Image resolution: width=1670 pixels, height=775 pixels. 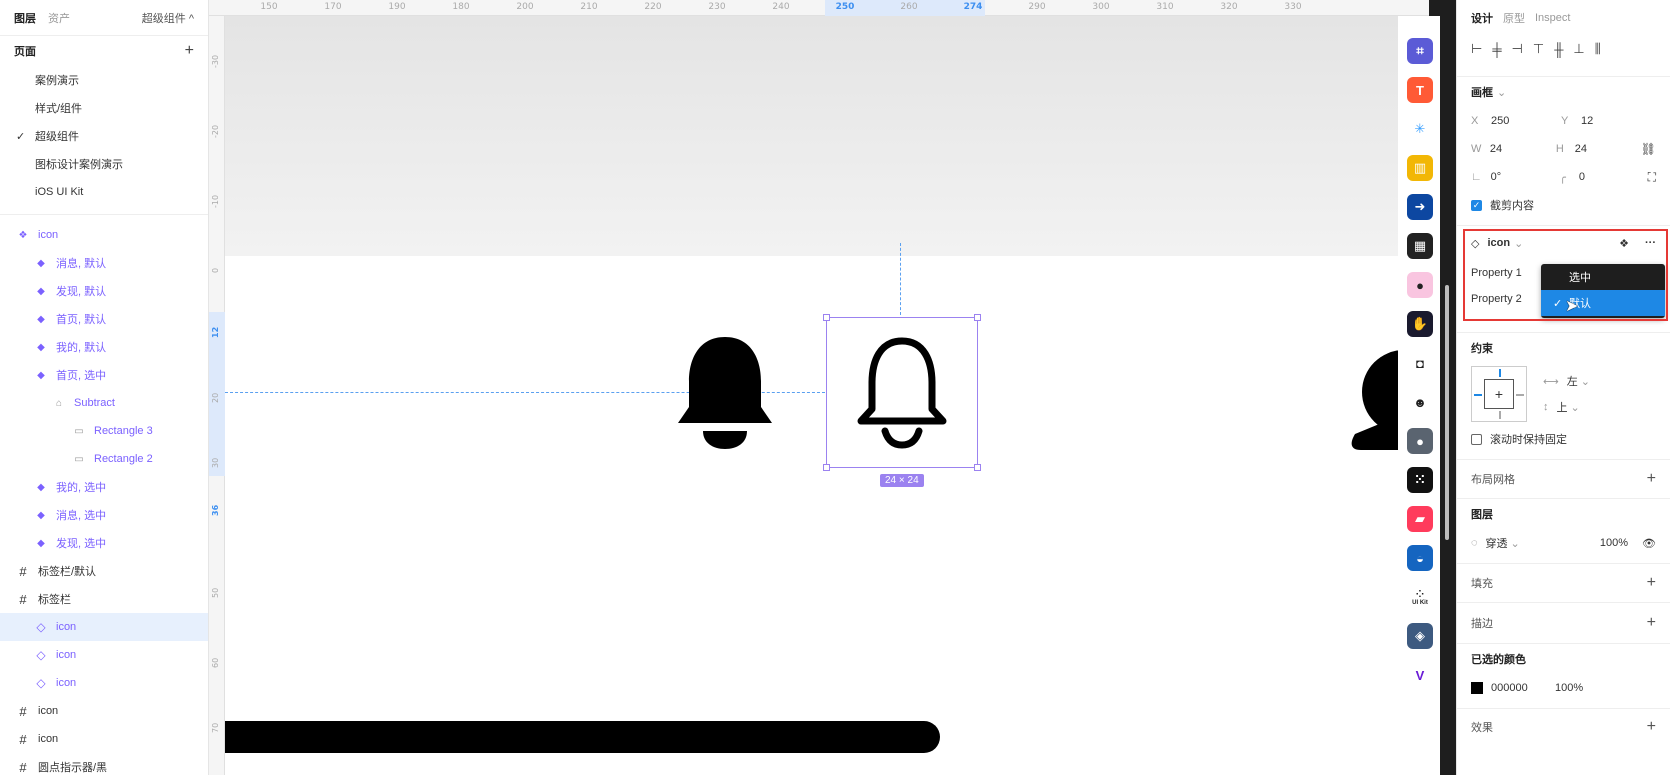 I want to click on lock-ratio-icon: ⛓, so click(x=1648, y=149).